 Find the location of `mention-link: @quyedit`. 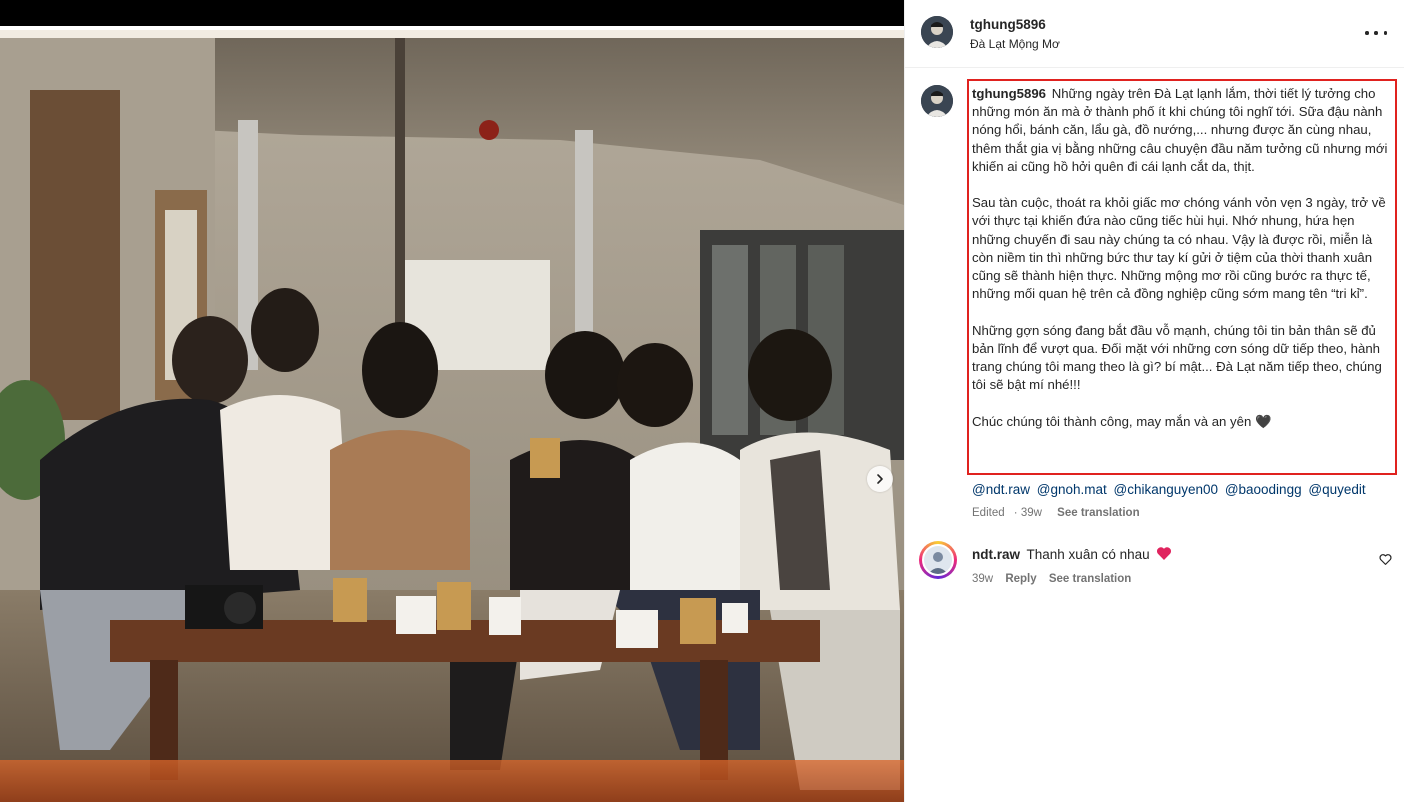

mention-link: @quyedit is located at coordinates (1336, 489).